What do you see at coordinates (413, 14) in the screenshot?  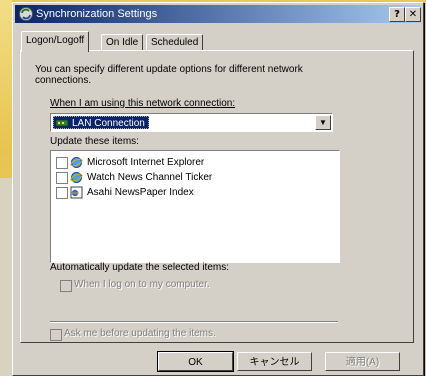 I see `close-button: ✕` at bounding box center [413, 14].